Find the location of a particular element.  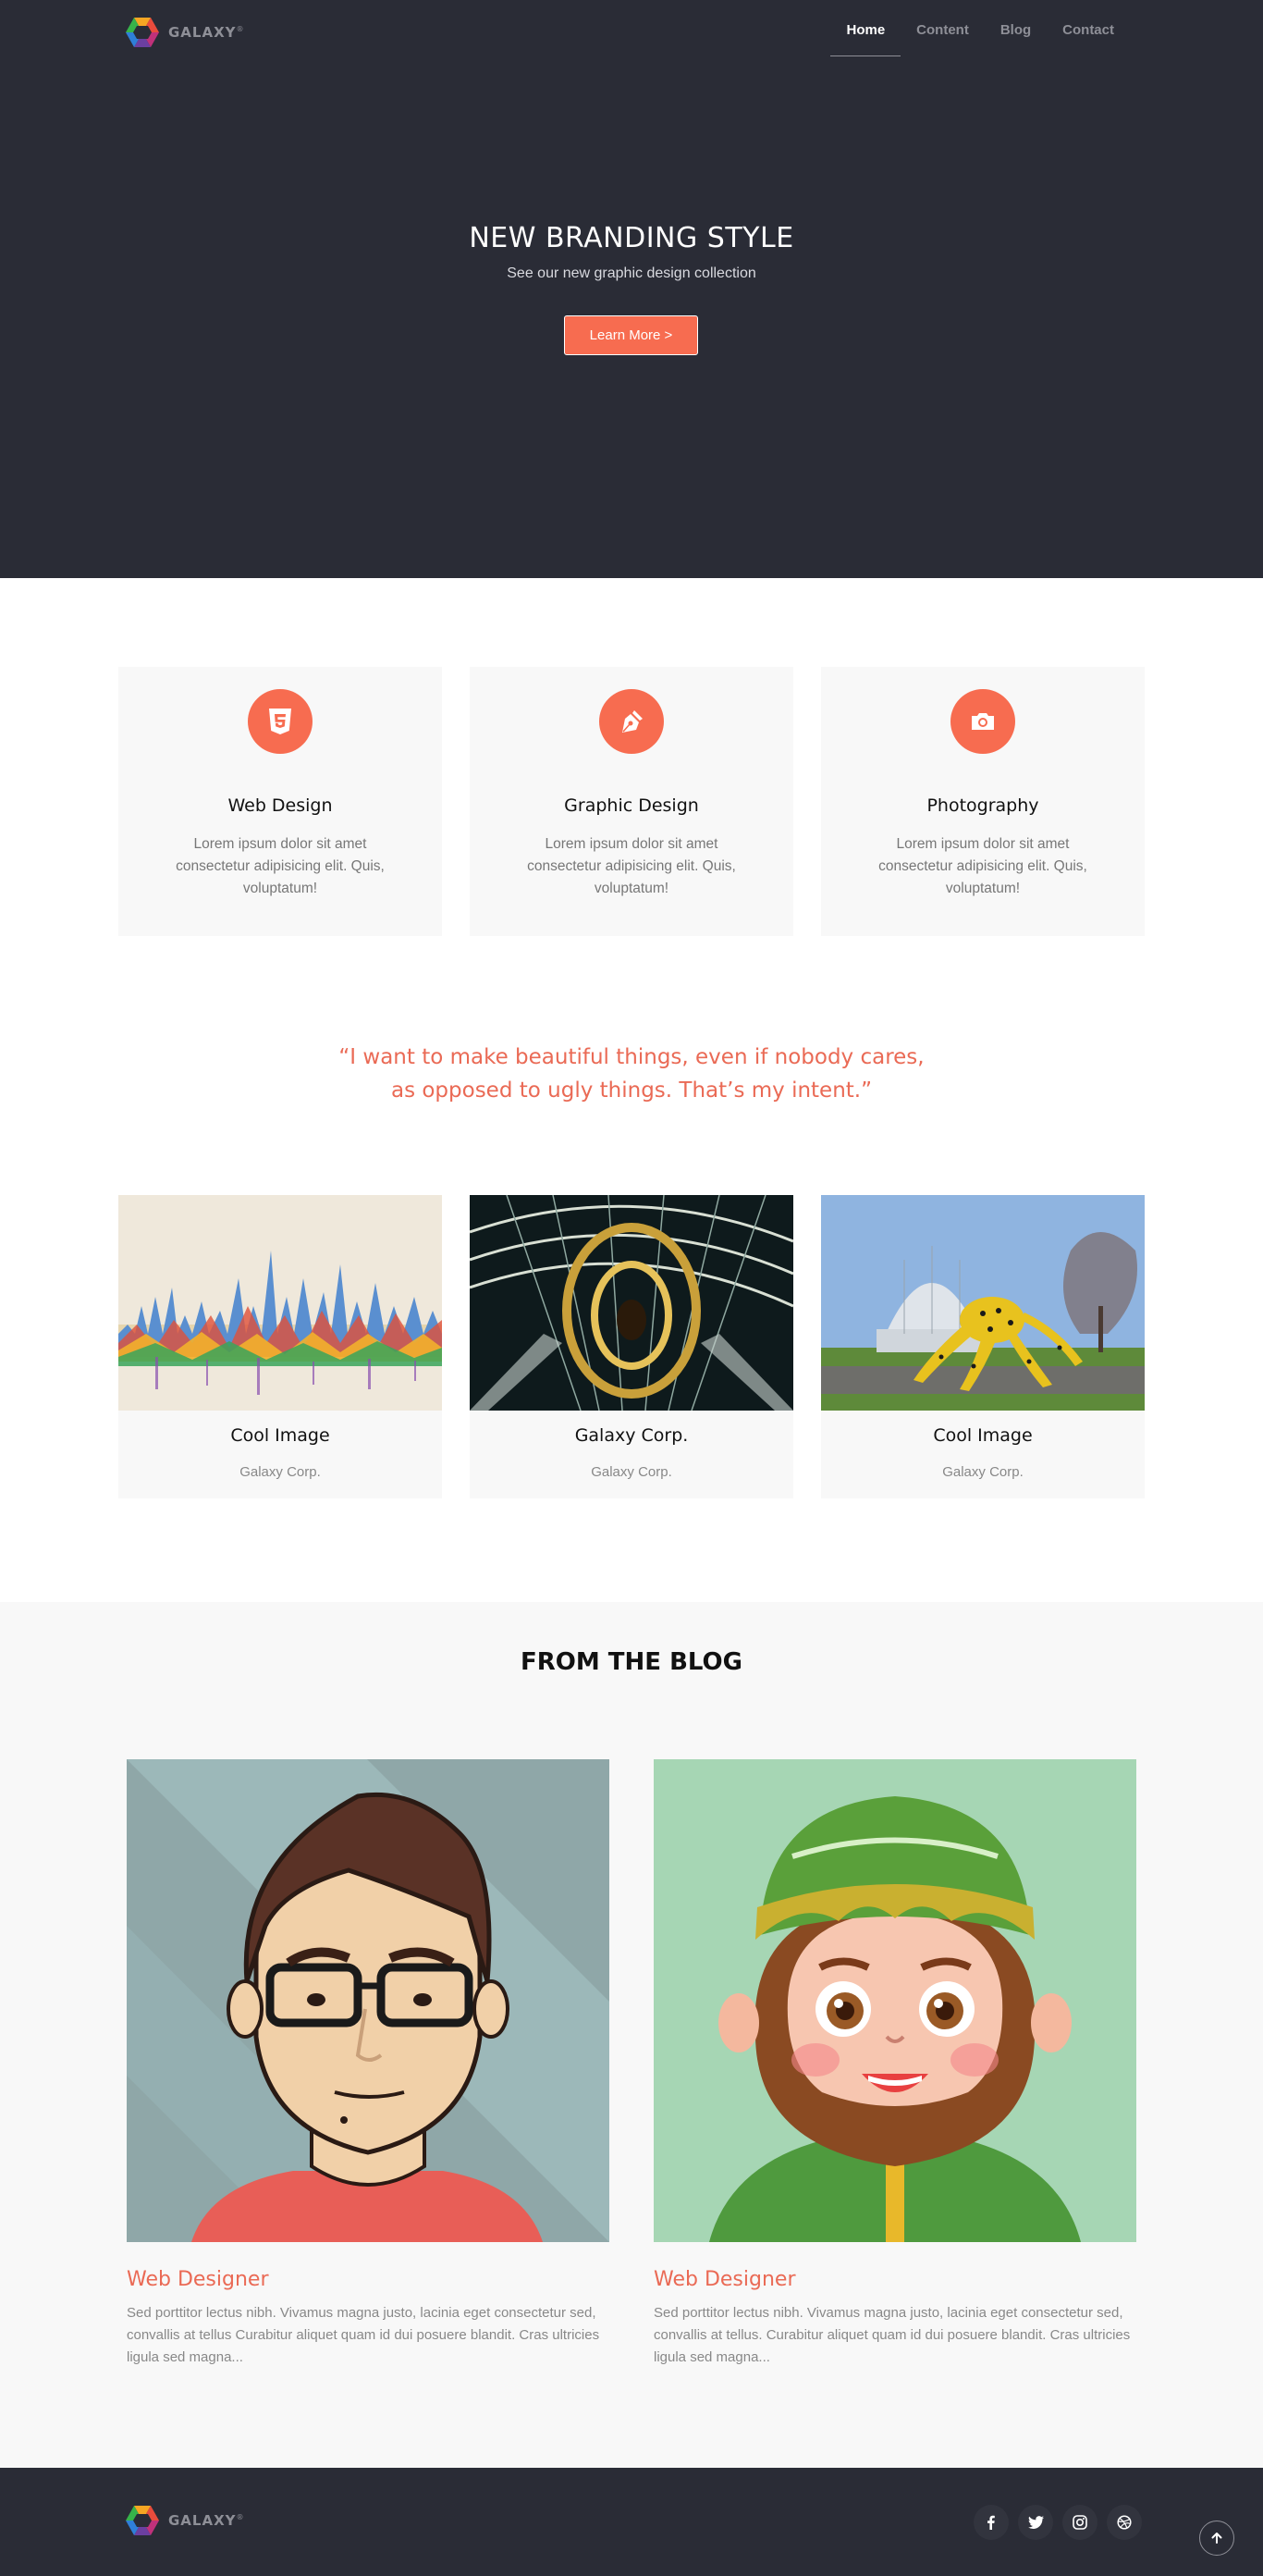

nav-links: Home Content Blog Contact is located at coordinates (980, 38).